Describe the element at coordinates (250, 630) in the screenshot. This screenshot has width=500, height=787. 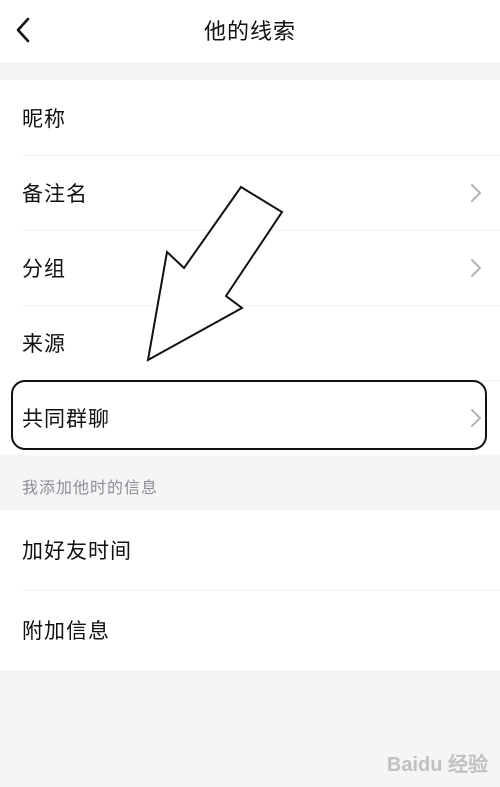
I see `row-additional-info: 附加信息` at that location.